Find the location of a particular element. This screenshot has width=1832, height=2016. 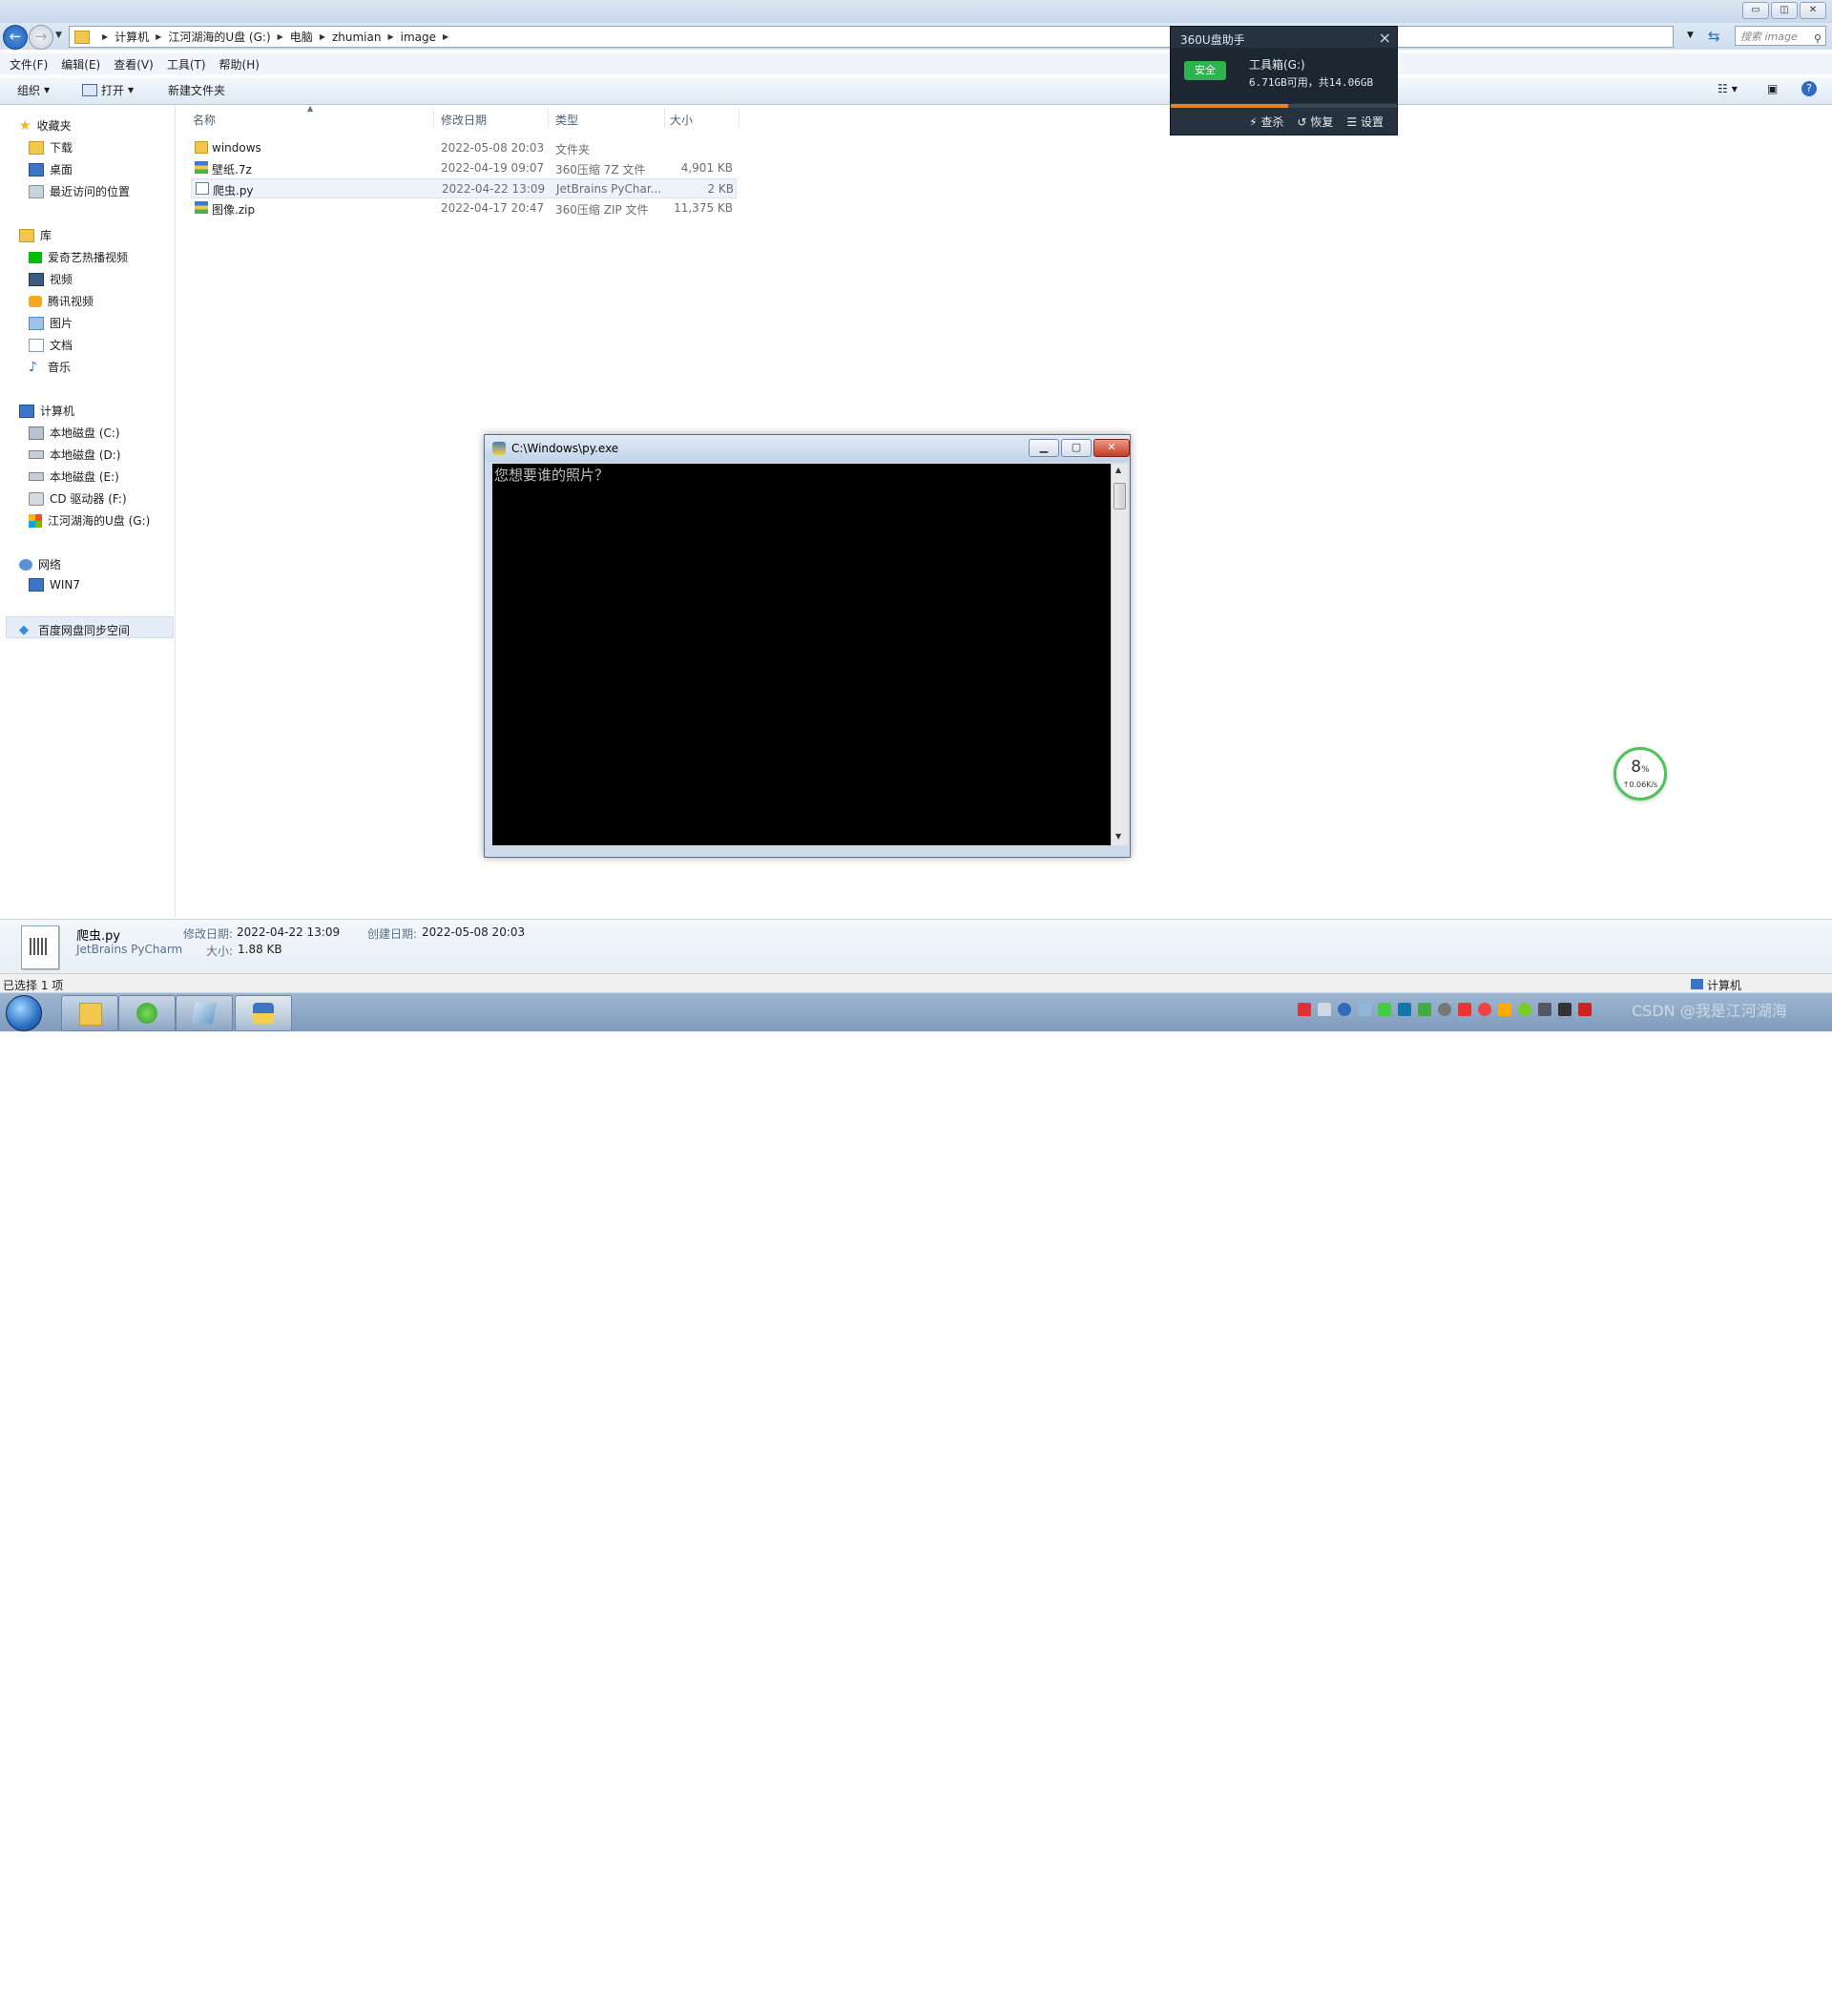

nav-item-drive-f: CD 驱动器 (F:) is located at coordinates (78, 498).